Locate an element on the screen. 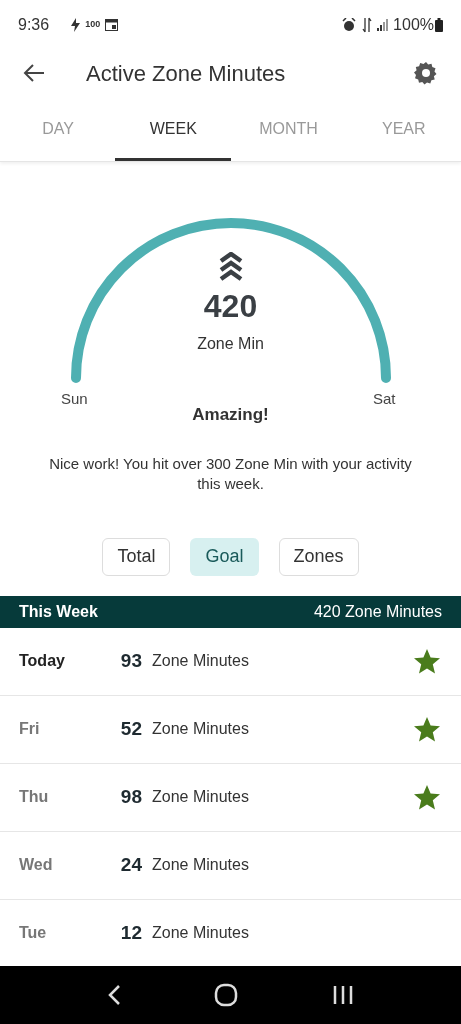  view-toggle-button: Goal is located at coordinates (224, 556).